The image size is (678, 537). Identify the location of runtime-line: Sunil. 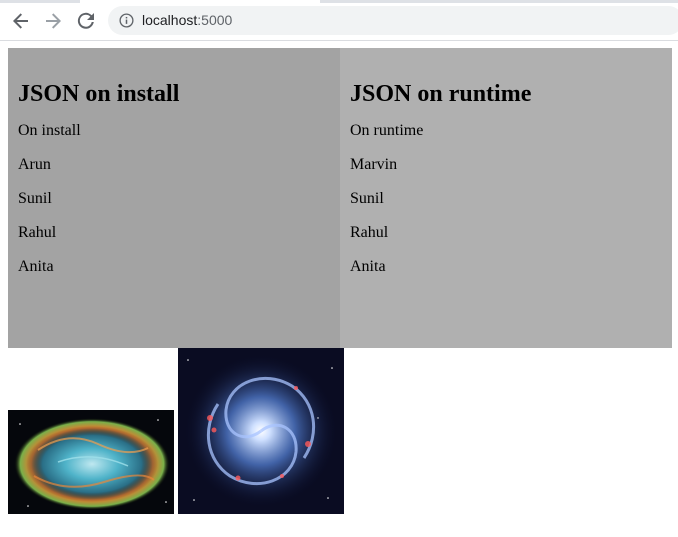
(367, 198).